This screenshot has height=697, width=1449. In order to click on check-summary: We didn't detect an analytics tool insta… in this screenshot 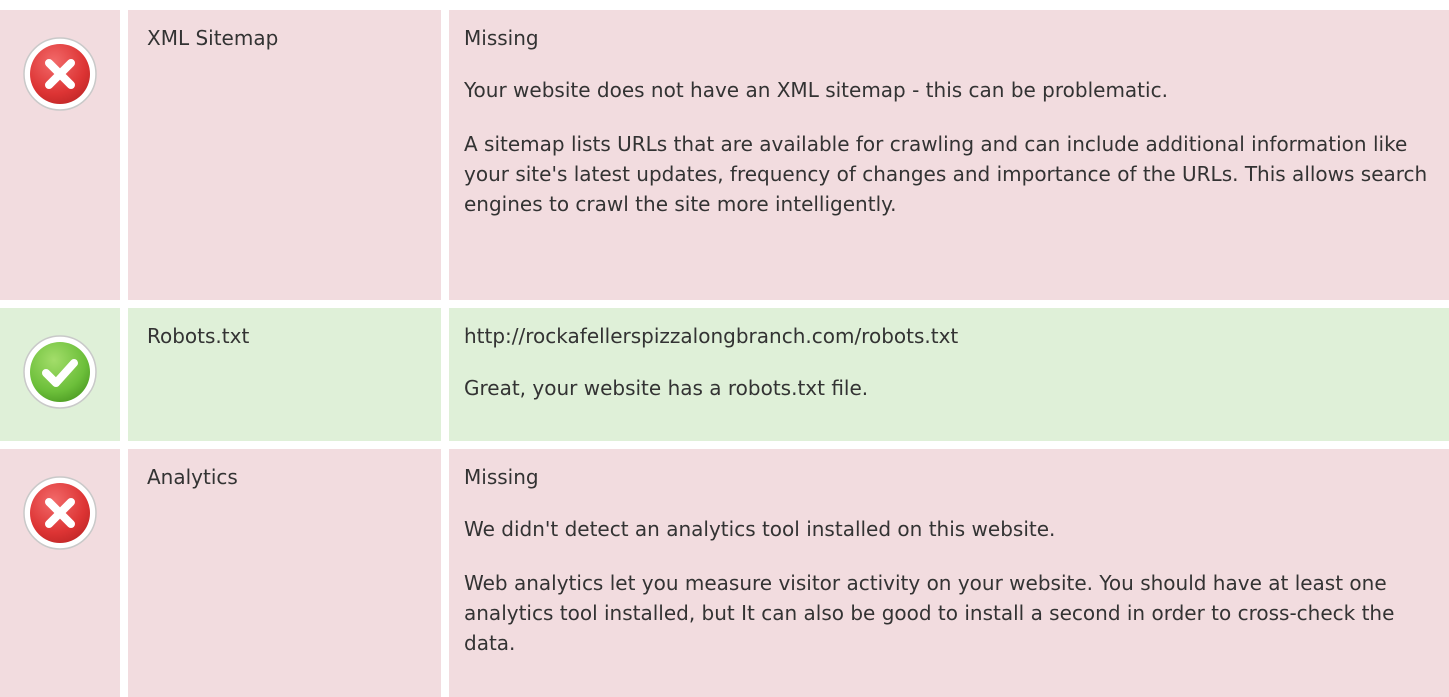, I will do `click(760, 529)`.